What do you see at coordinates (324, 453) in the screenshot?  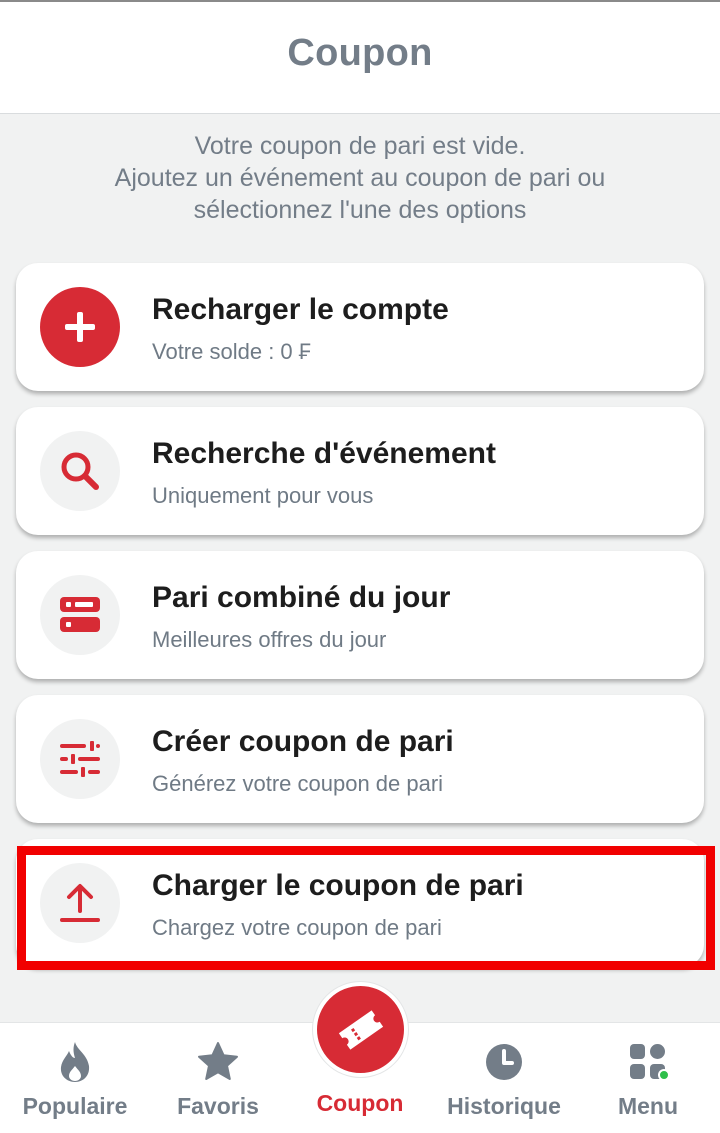 I see `card-title: Recherche d'événement` at bounding box center [324, 453].